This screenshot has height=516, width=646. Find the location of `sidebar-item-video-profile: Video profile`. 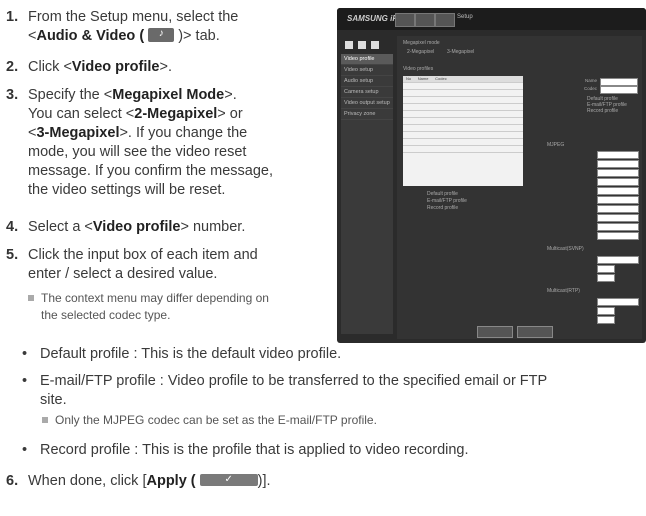

sidebar-item-video-profile: Video profile is located at coordinates (367, 59).